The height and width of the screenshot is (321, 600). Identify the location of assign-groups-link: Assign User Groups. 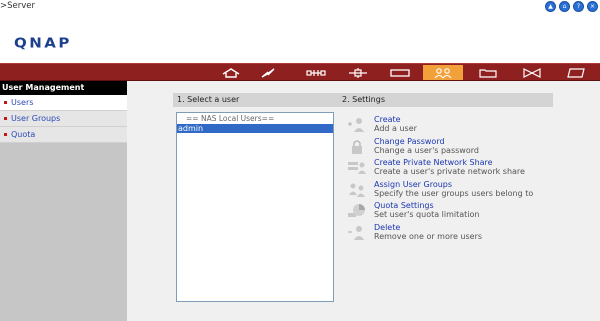
(453, 184).